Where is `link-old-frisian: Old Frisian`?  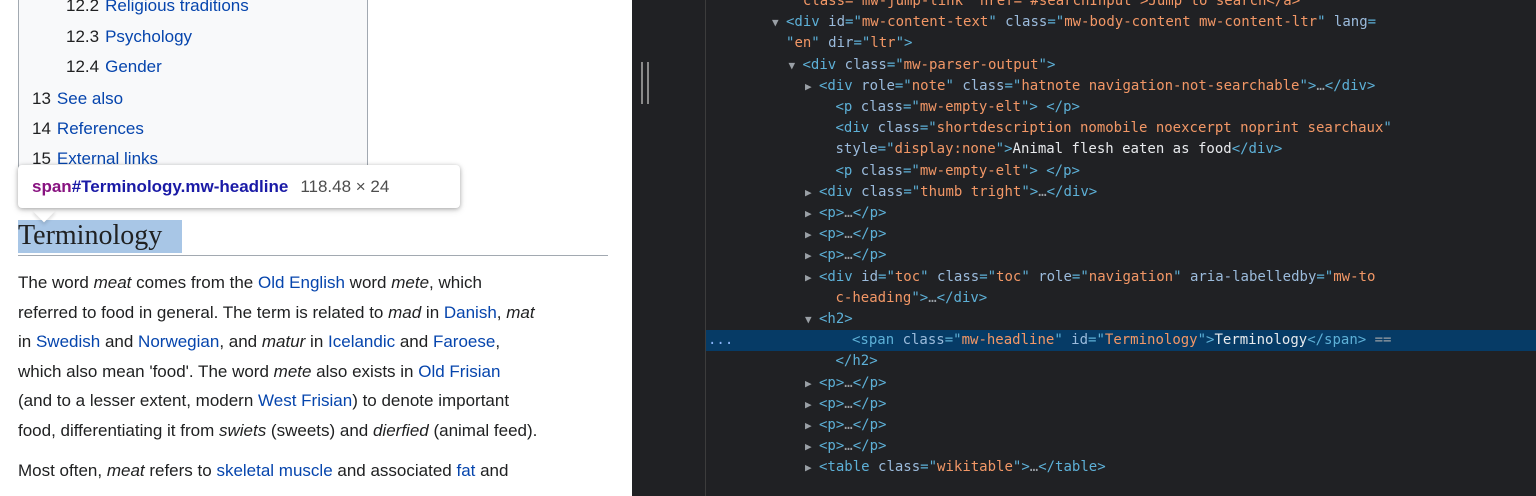 link-old-frisian: Old Frisian is located at coordinates (459, 371).